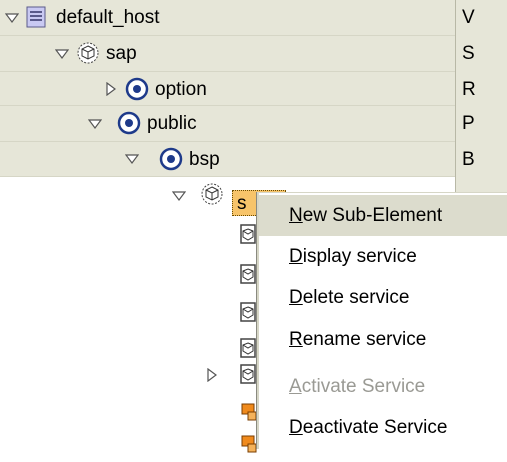 The height and width of the screenshot is (462, 507). I want to click on host-icon, so click(36, 17).